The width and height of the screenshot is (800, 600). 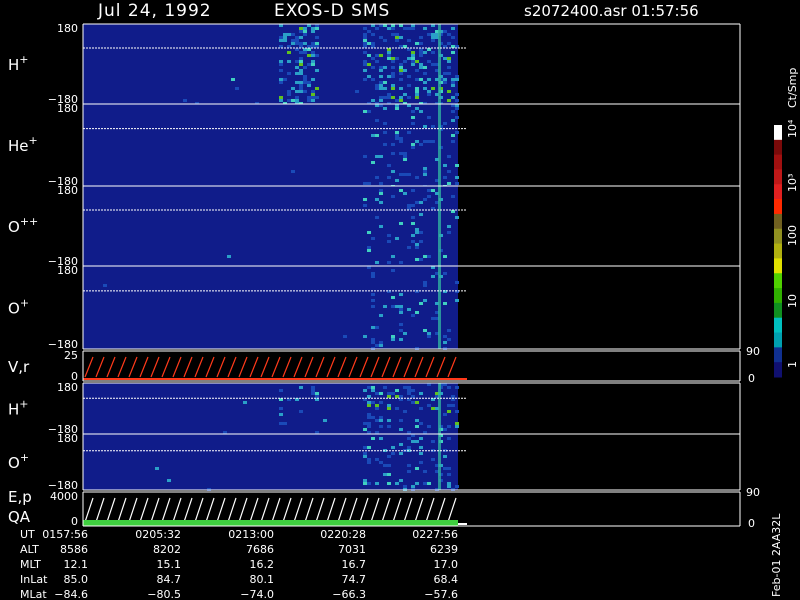 I want to click on panel-label: H+, so click(x=18, y=63).